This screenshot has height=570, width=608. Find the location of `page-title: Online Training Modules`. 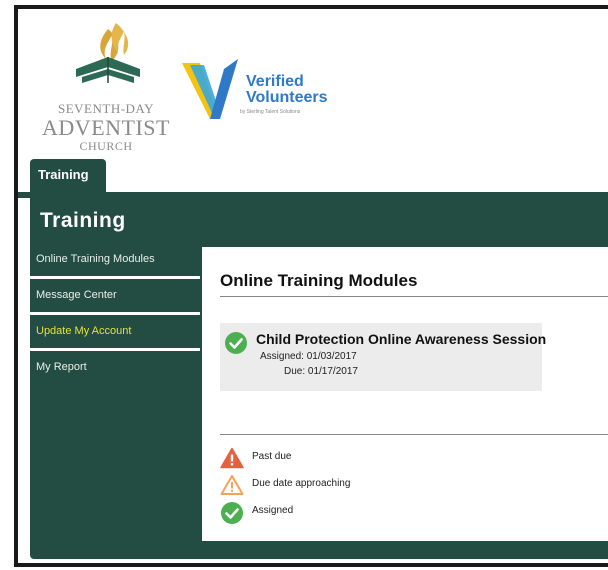

page-title: Online Training Modules is located at coordinates (319, 280).